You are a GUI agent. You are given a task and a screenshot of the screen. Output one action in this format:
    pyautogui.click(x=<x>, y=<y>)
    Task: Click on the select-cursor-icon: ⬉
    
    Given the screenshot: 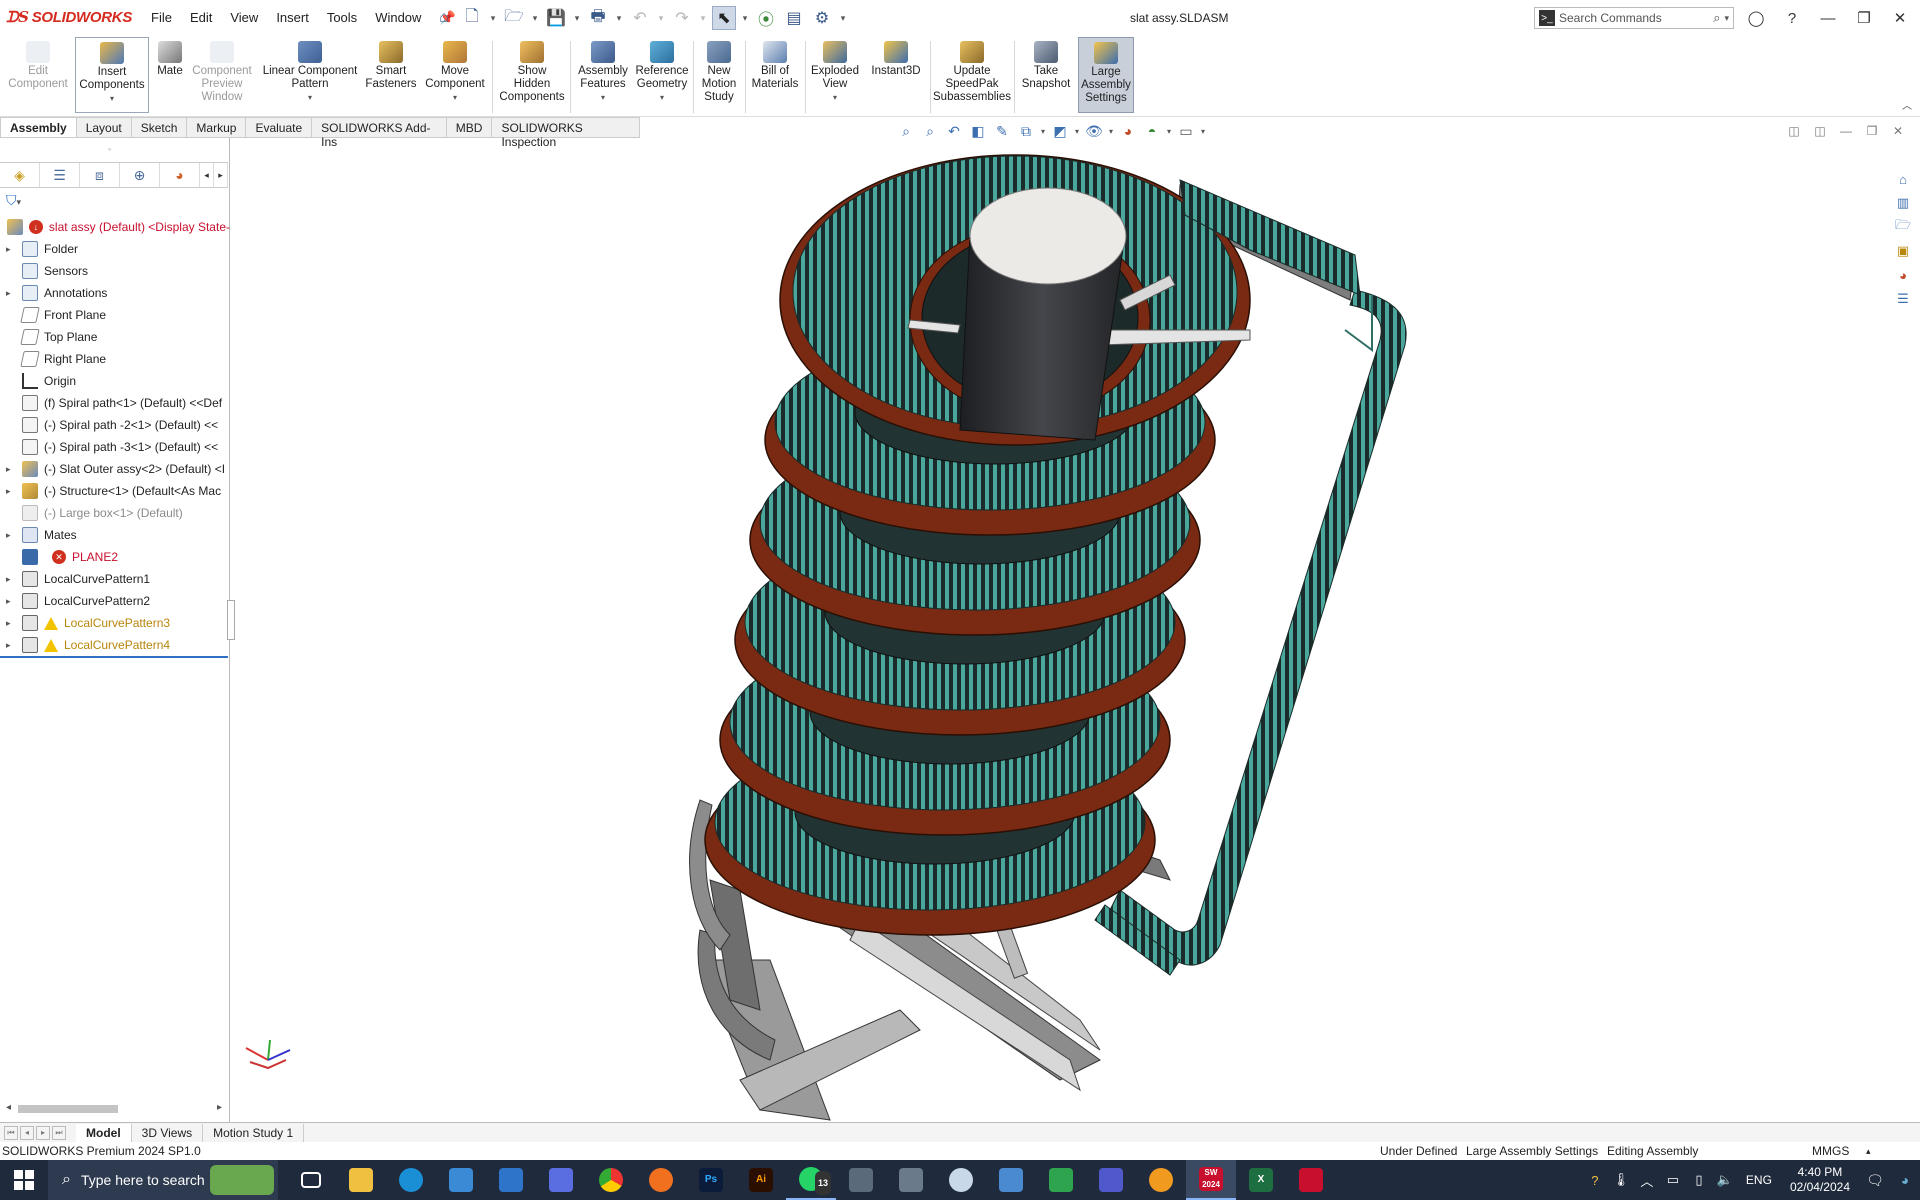 What is the action you would take?
    pyautogui.click(x=724, y=18)
    